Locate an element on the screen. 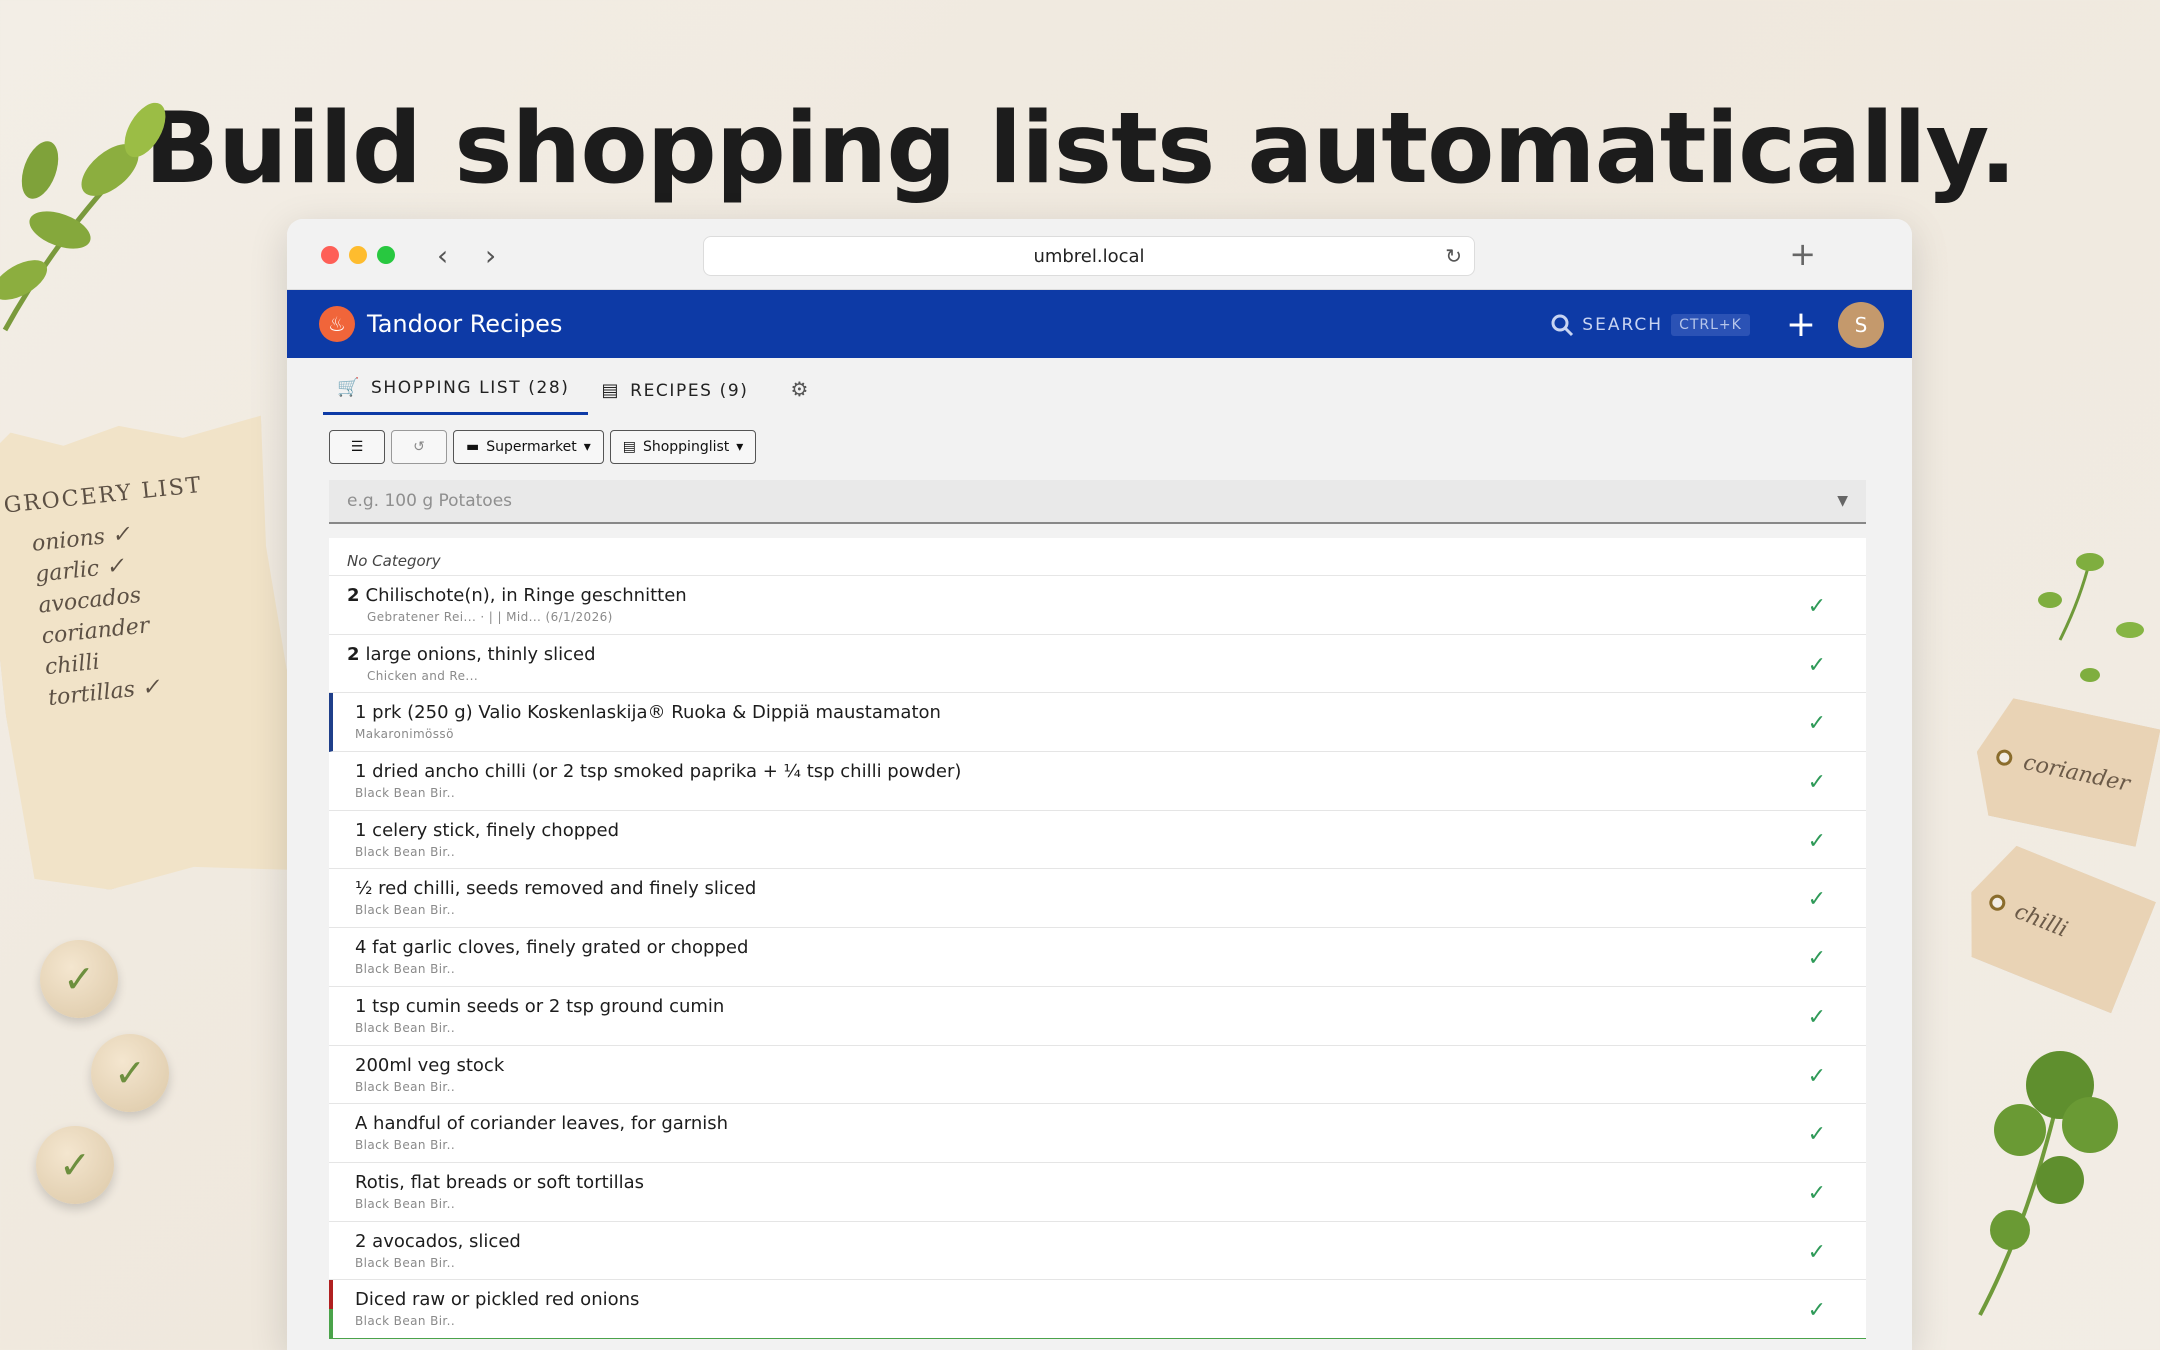  app-title: Tandoor Recipes is located at coordinates (464, 324).